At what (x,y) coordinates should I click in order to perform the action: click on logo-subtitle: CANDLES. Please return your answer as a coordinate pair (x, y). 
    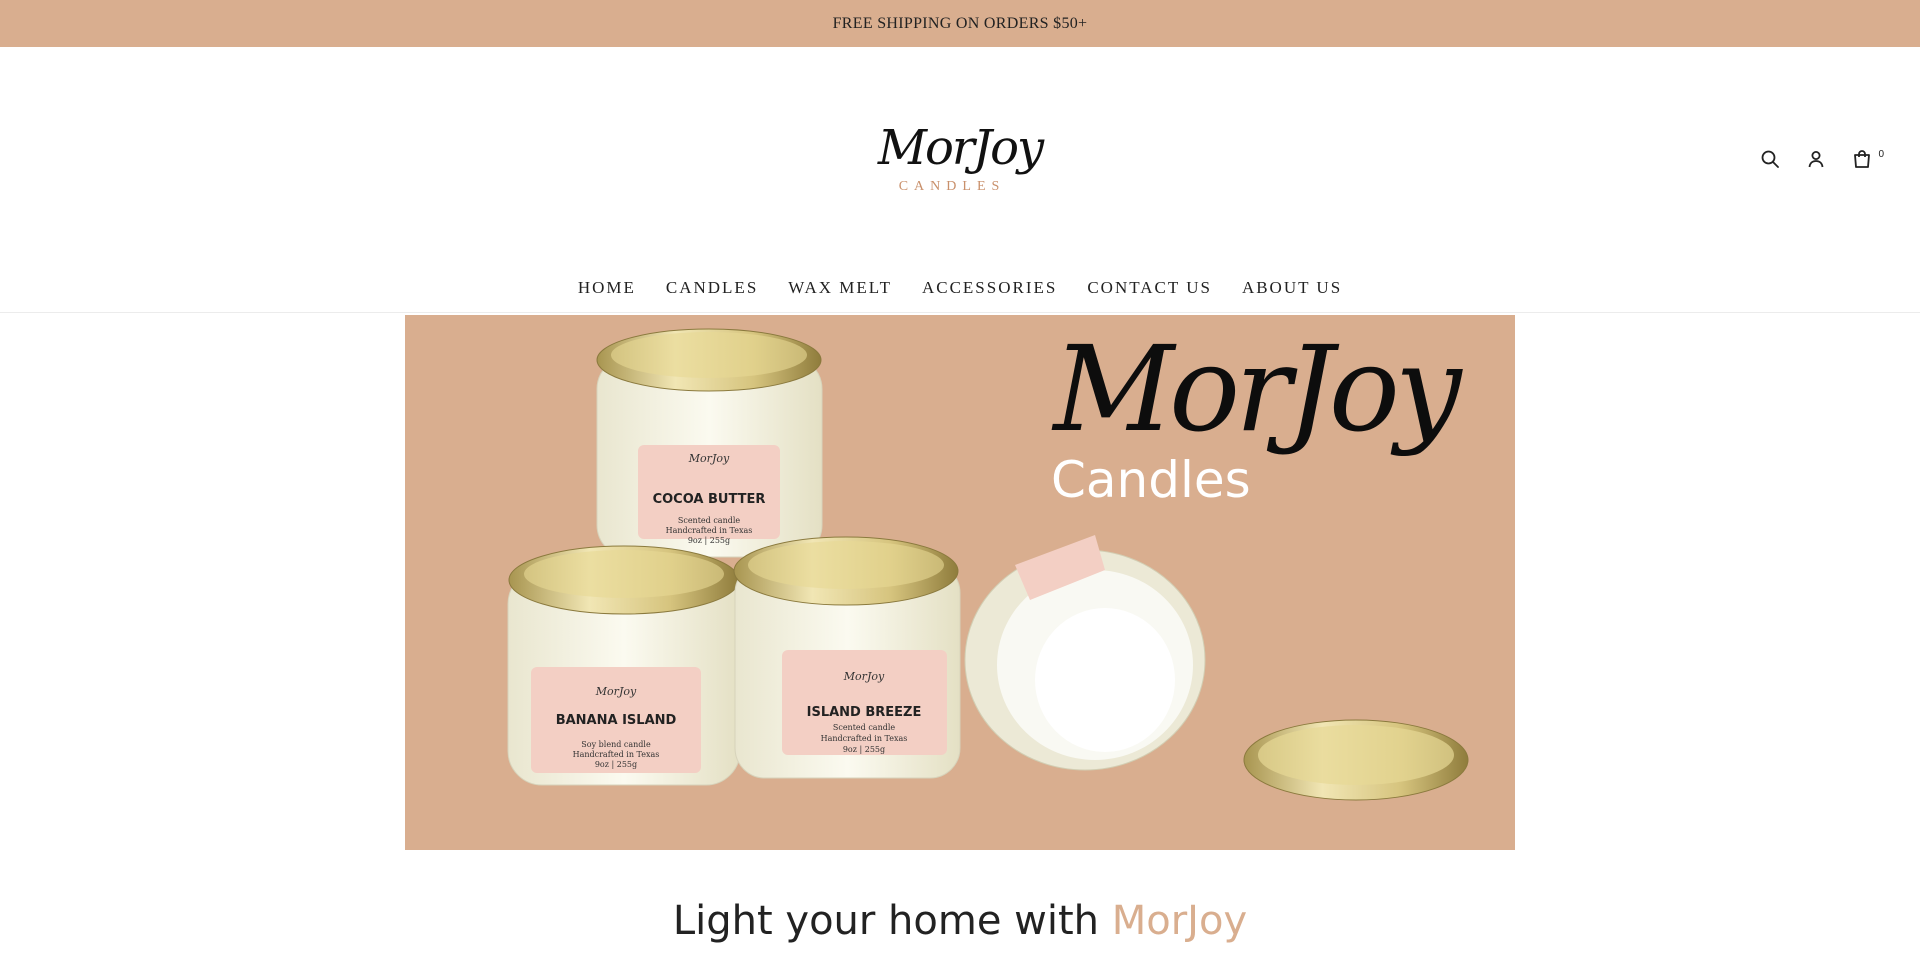
    Looking at the image, I should click on (952, 186).